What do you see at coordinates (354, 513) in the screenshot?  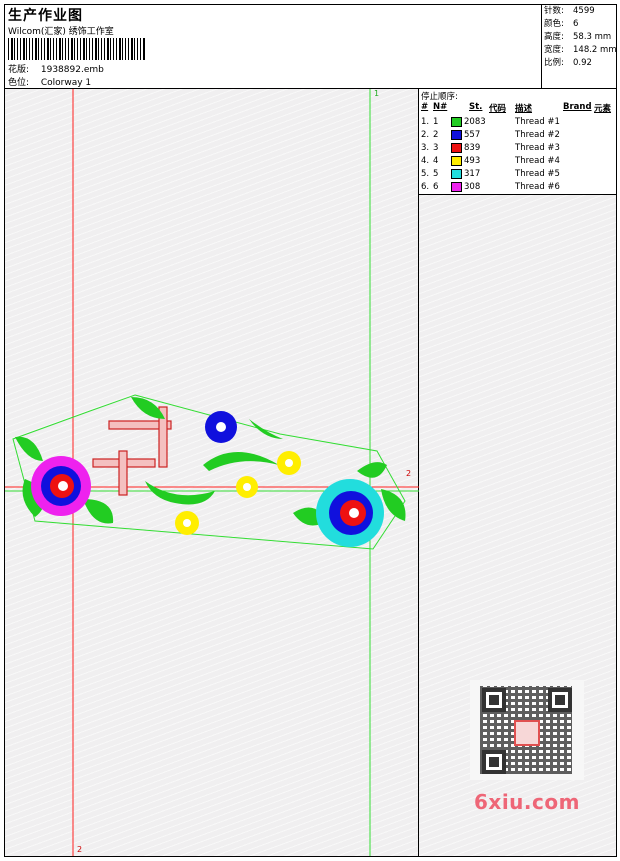 I see `flower-right-eye` at bounding box center [354, 513].